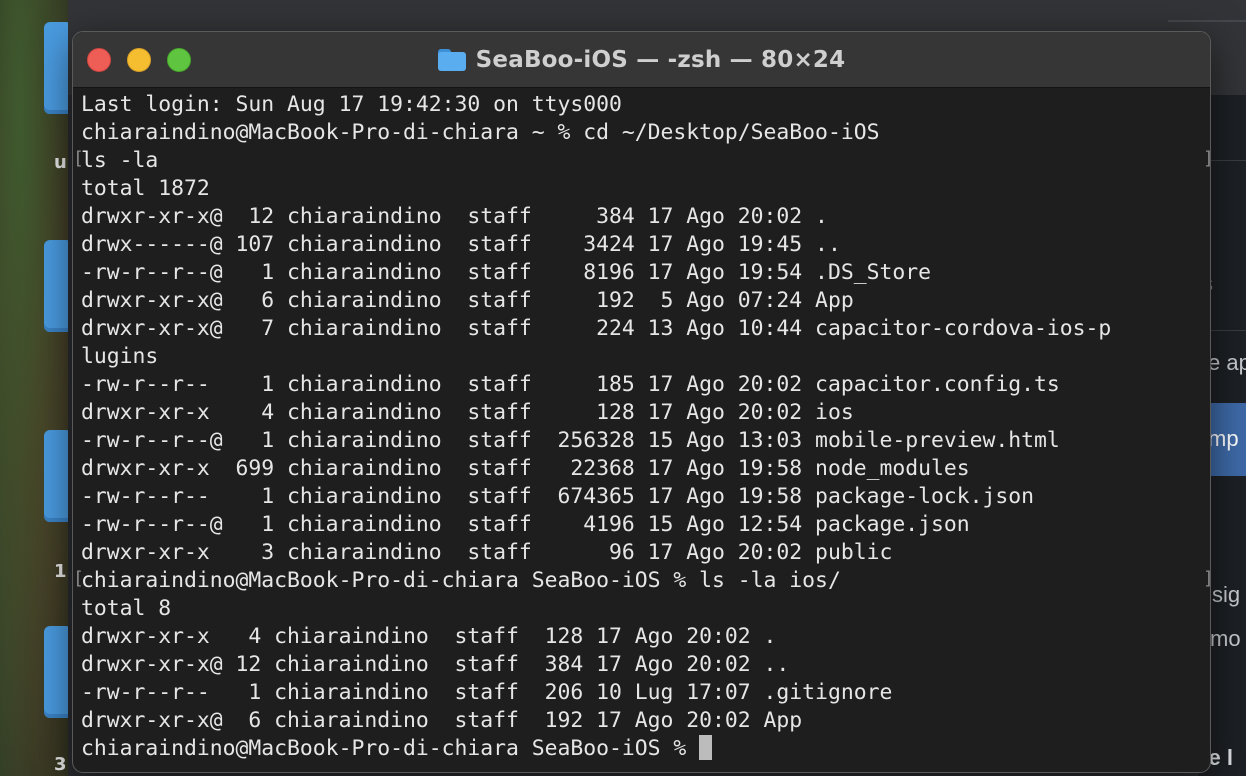 This screenshot has width=1246, height=776. I want to click on terminal-titlebar: SeaBoo-iOS — -zsh — 80×24, so click(641, 60).